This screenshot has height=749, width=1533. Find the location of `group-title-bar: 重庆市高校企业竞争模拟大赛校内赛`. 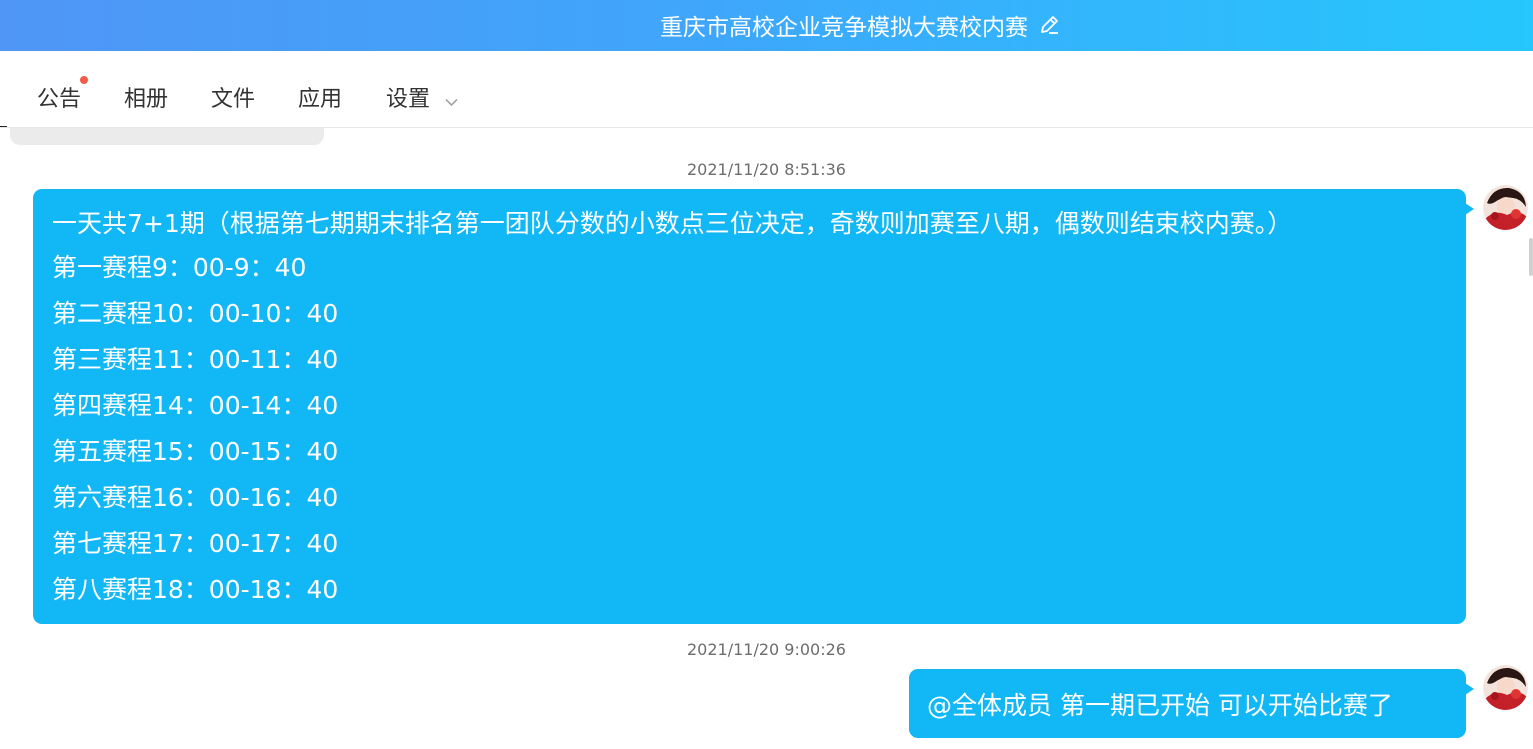

group-title-bar: 重庆市高校企业竞争模拟大赛校内赛 is located at coordinates (766, 25).